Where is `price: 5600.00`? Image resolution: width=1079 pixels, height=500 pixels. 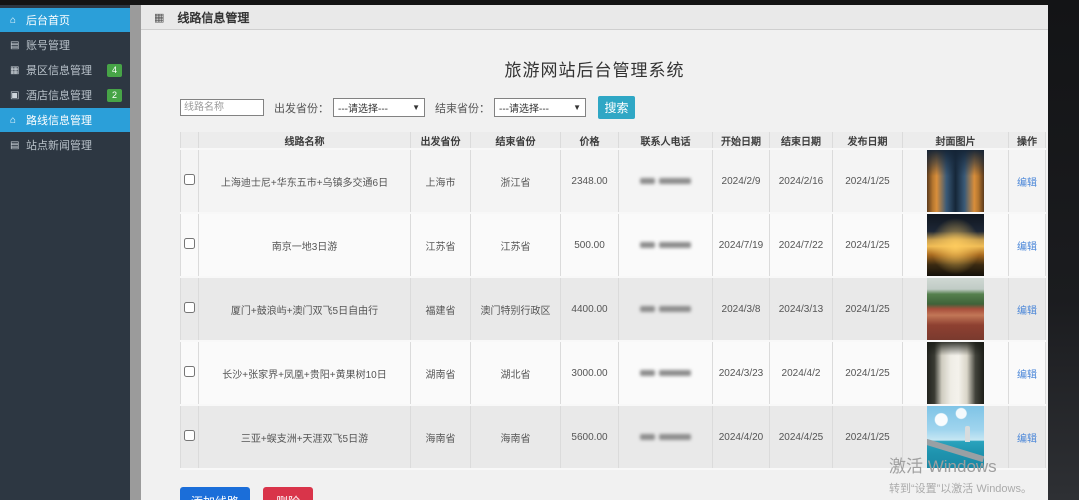 price: 5600.00 is located at coordinates (589, 437).